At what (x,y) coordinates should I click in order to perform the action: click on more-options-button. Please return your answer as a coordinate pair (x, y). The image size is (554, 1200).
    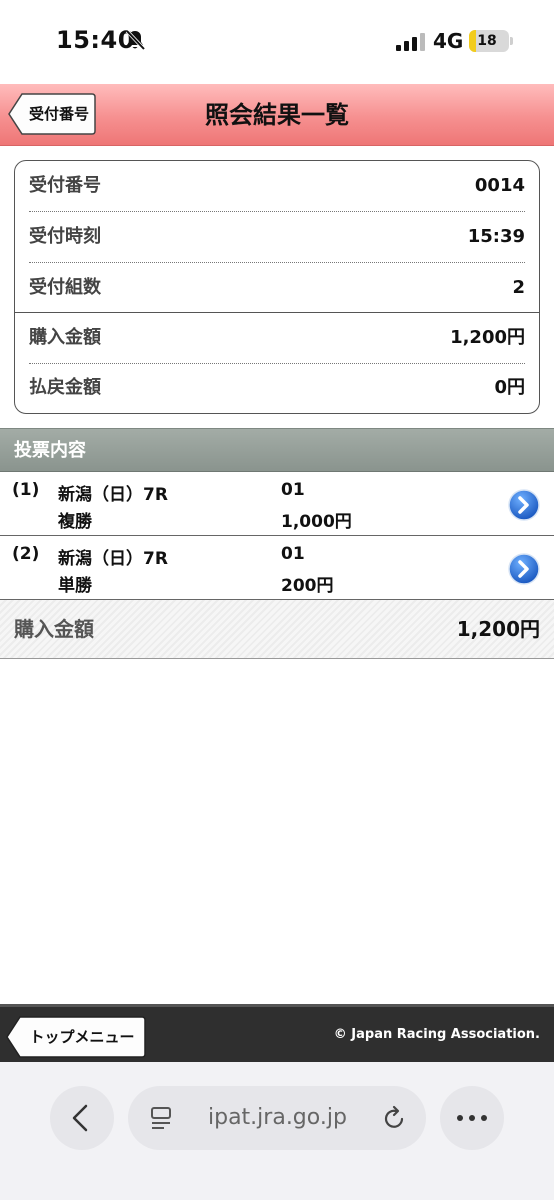
    Looking at the image, I should click on (472, 1118).